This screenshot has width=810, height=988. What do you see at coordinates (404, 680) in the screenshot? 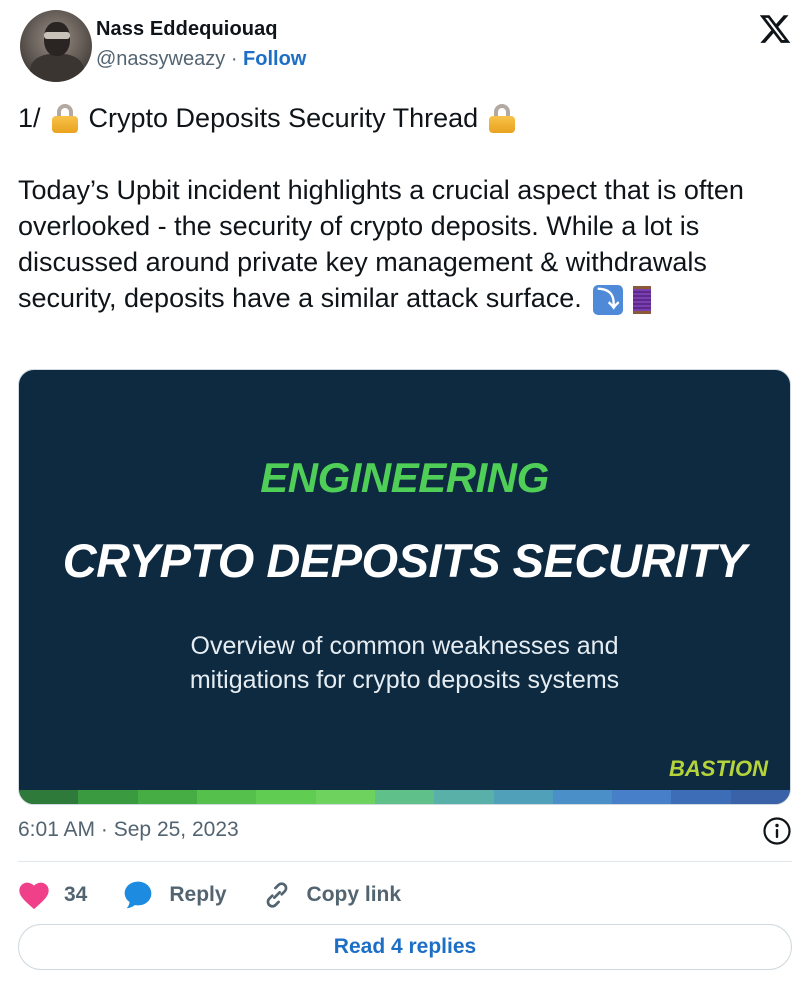
I see `card-subtitle-line: mitigations for crypto deposits systems` at bounding box center [404, 680].